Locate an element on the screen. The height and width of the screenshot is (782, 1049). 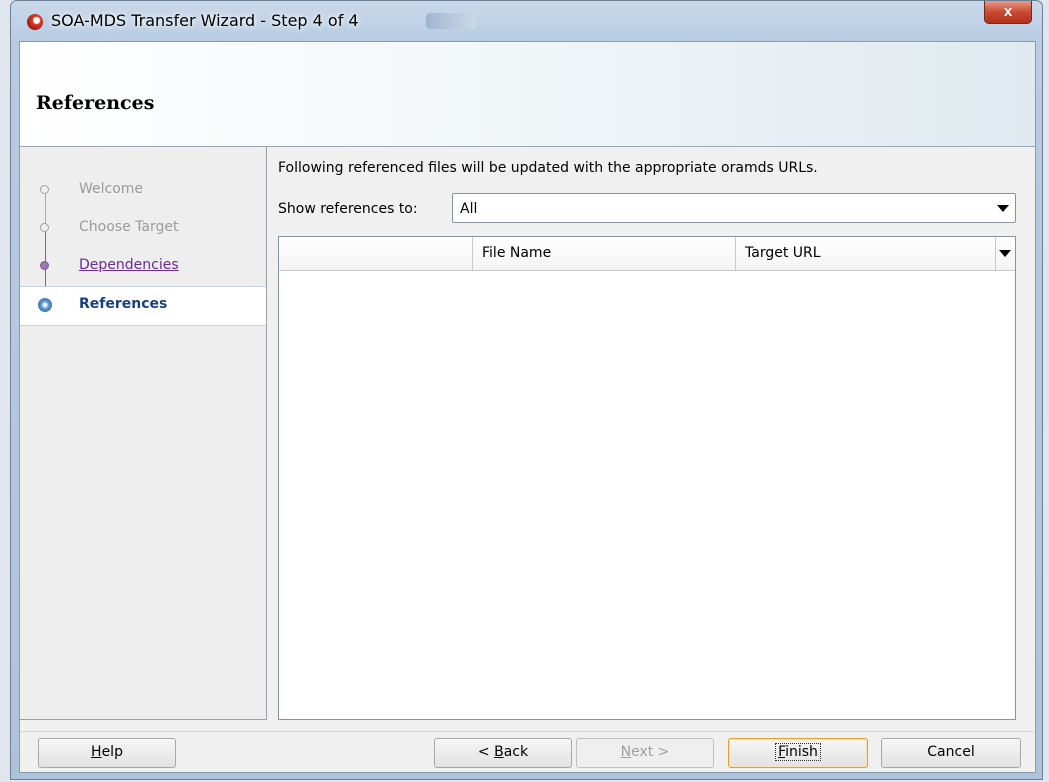
dropdown-selected-value: All is located at coordinates (469, 209).